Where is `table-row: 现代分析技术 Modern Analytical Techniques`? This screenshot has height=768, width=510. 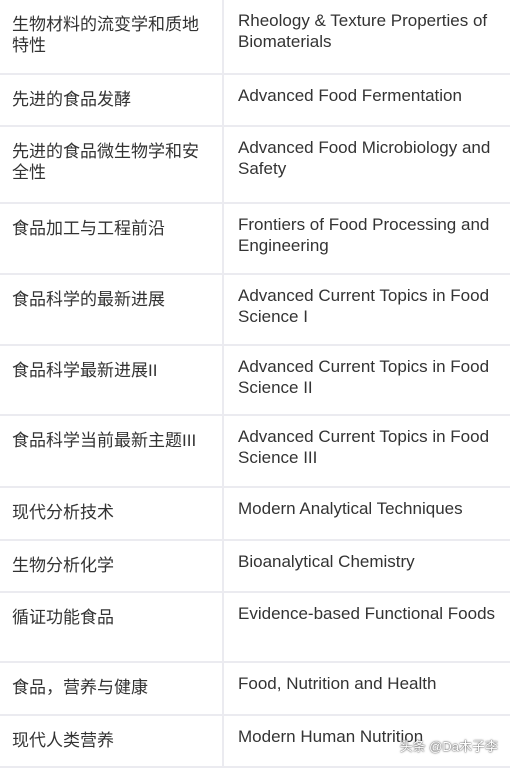
table-row: 现代分析技术 Modern Analytical Techniques is located at coordinates (255, 514).